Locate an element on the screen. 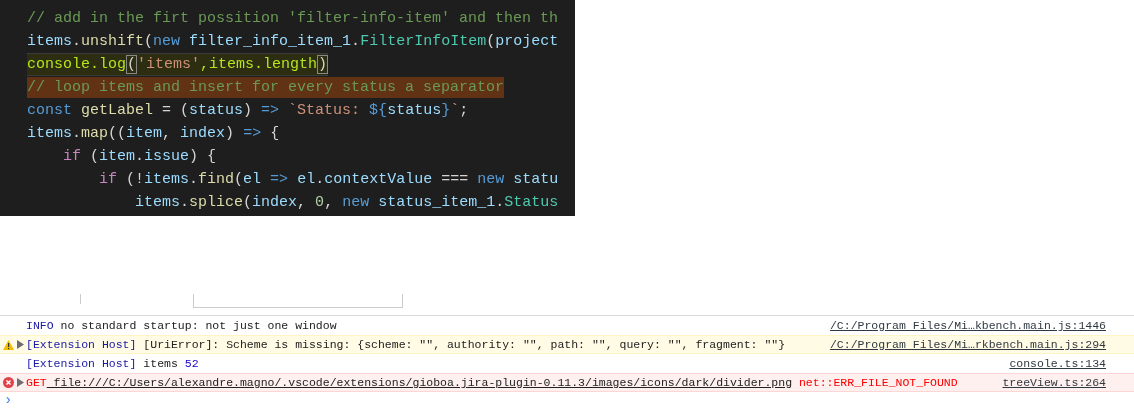 This screenshot has width=1134, height=419. source-link: /C:/Program Files/Mi…rkbench.main.js:294 is located at coordinates (967, 344).